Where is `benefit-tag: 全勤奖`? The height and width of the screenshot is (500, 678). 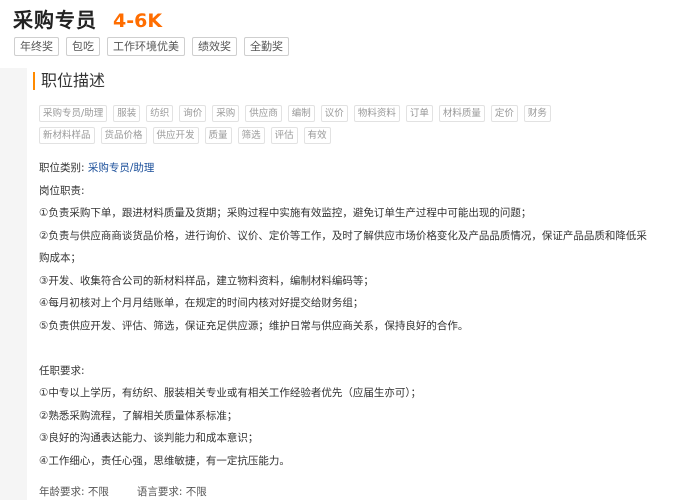 benefit-tag: 全勤奖 is located at coordinates (266, 46).